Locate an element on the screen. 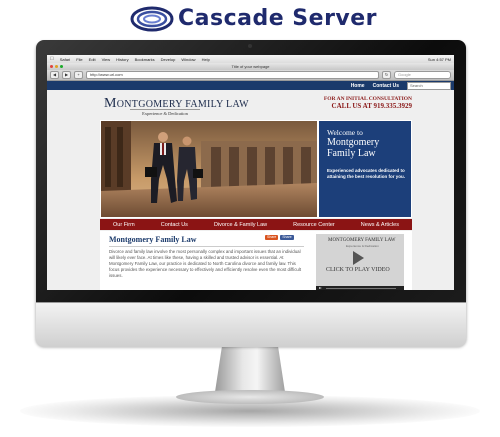 The image size is (500, 437). topnav-contact-link: Contact Us is located at coordinates (386, 86).